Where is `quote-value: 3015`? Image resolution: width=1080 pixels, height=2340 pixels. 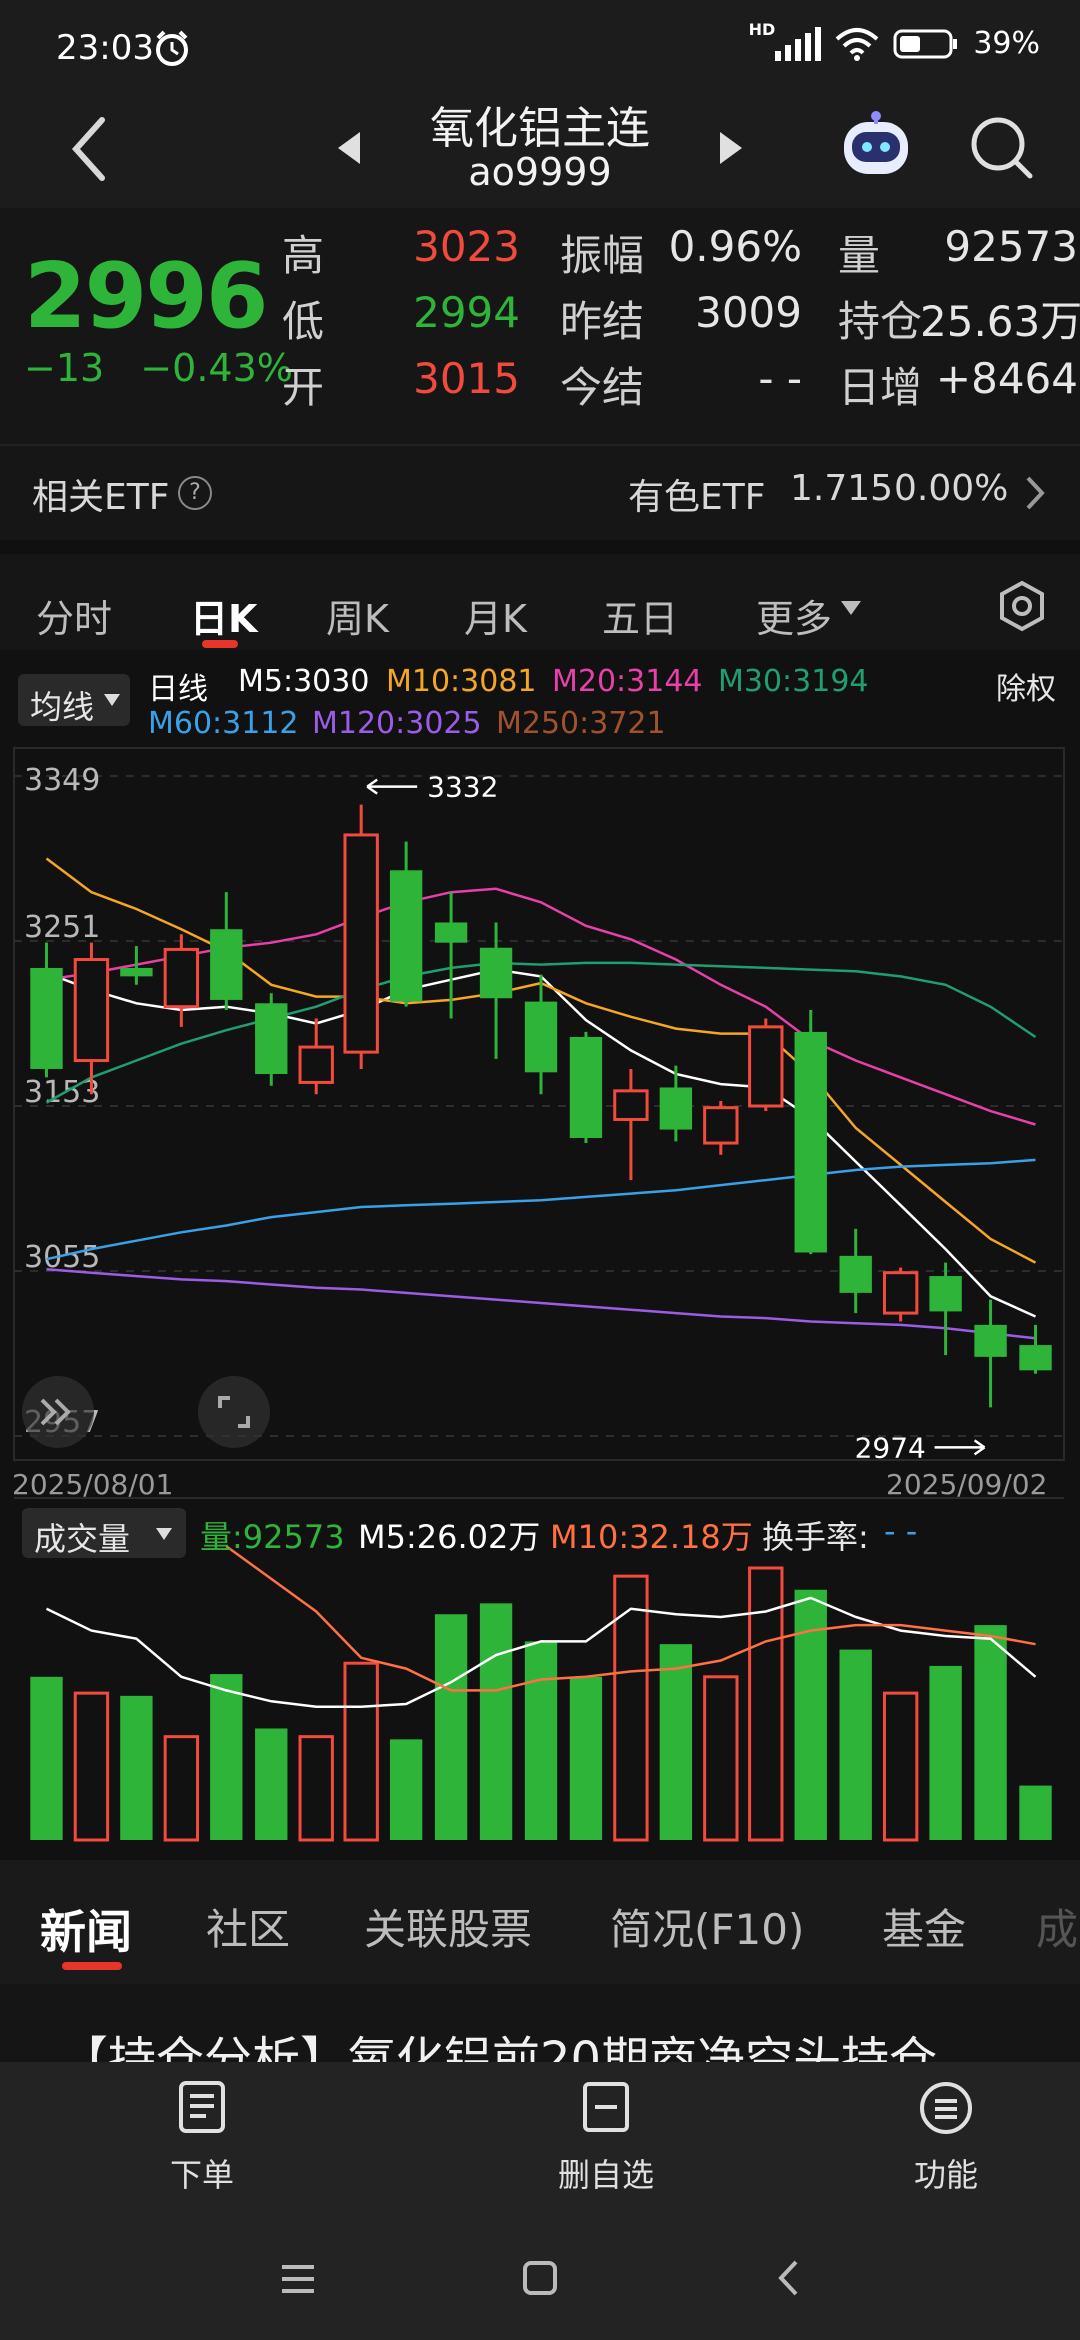
quote-value: 3015 is located at coordinates (466, 378).